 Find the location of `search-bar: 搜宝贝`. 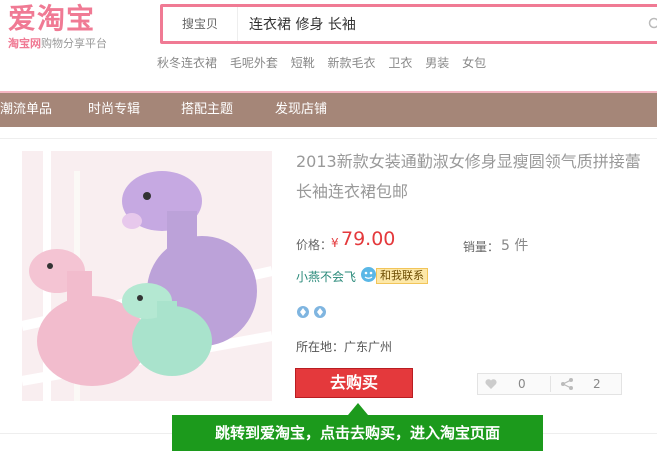

search-bar: 搜宝贝 is located at coordinates (408, 24).